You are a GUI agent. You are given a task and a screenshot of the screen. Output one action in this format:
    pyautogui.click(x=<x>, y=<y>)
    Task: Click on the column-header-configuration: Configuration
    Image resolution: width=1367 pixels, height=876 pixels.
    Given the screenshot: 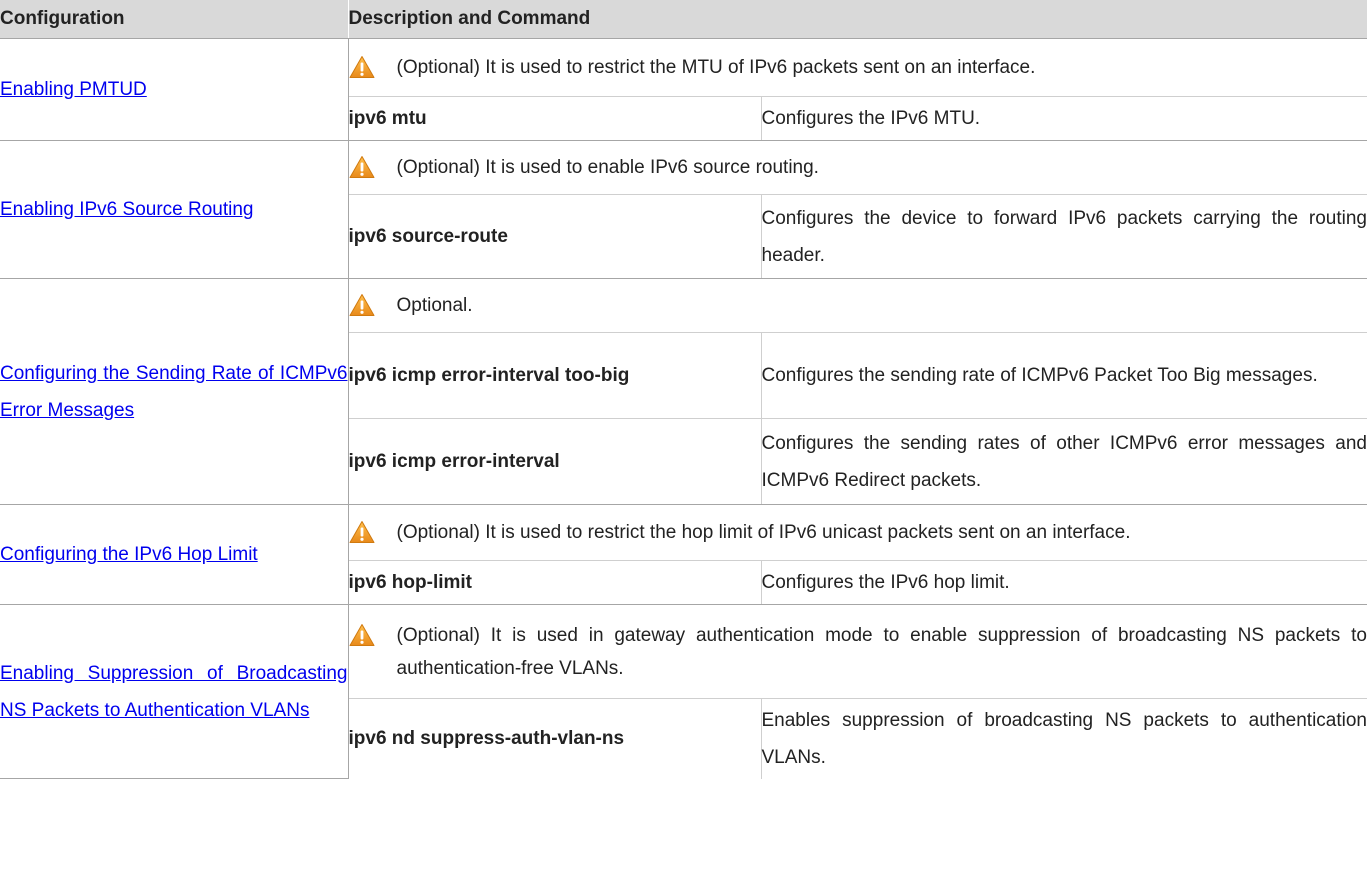 What is the action you would take?
    pyautogui.click(x=174, y=19)
    